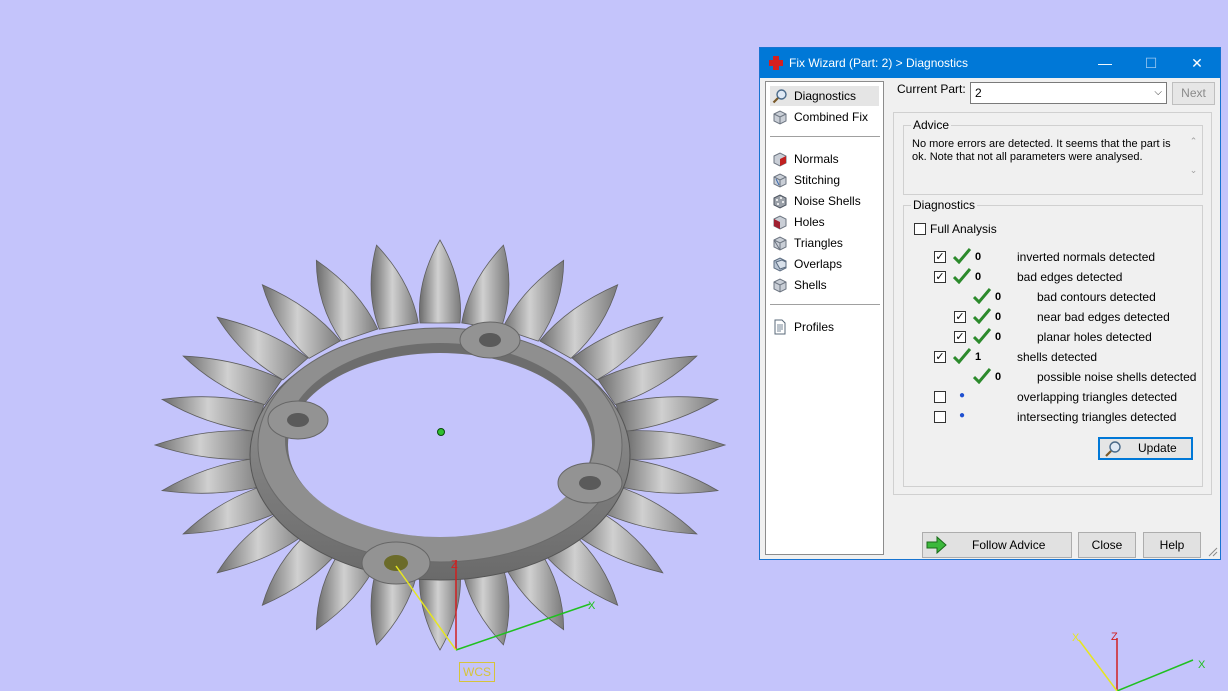  What do you see at coordinates (1193, 170) in the screenshot?
I see `scroll-down-icon: ⌄` at bounding box center [1193, 170].